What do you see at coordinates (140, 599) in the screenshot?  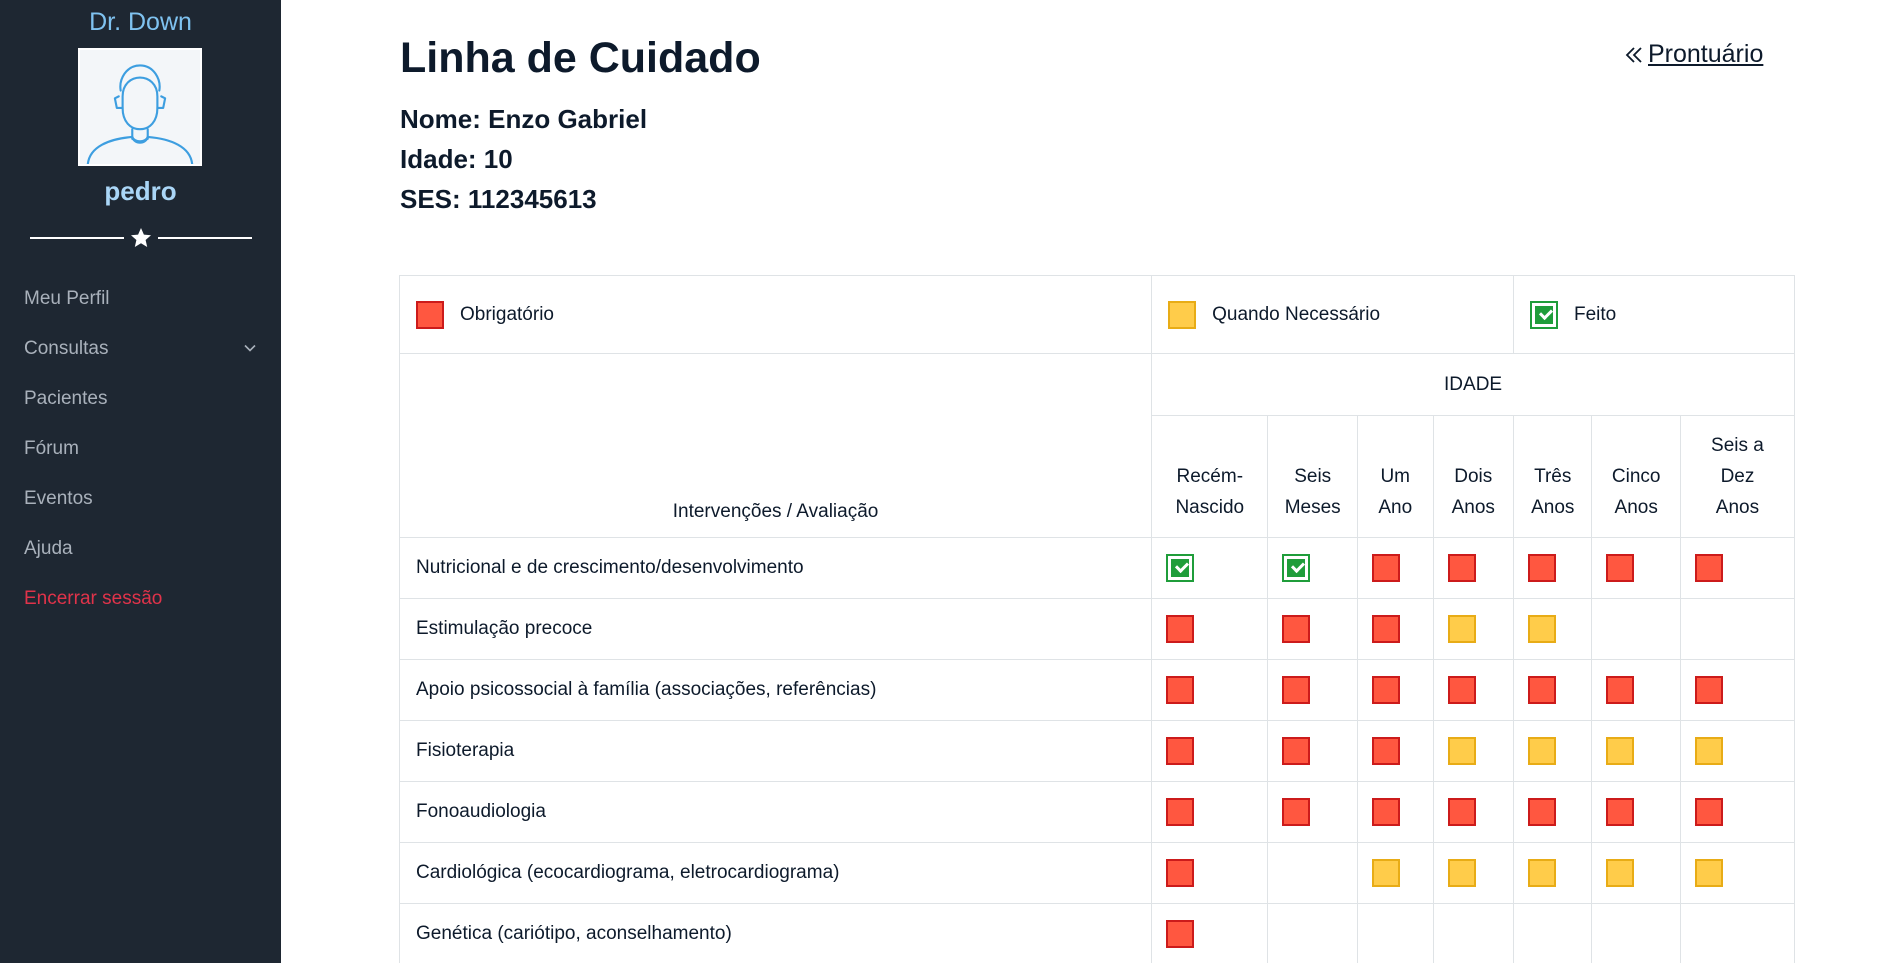 I see `sidebar-item-logout: Encerrar sessão` at bounding box center [140, 599].